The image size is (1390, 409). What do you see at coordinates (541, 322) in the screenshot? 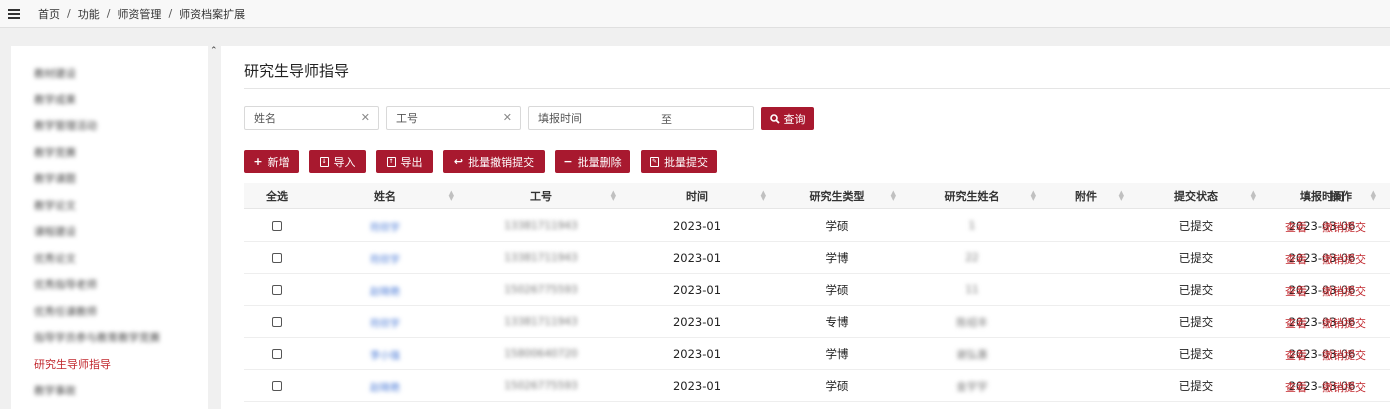
I see `id-cell: 13381711943` at bounding box center [541, 322].